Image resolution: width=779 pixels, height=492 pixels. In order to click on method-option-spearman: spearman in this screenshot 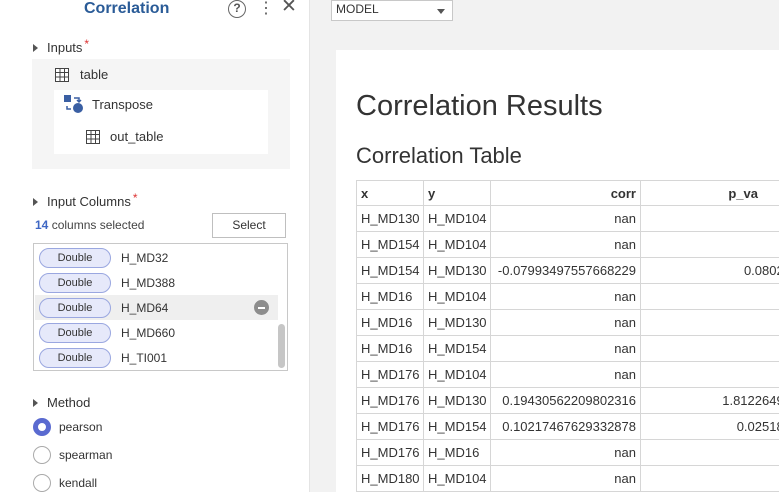, I will do `click(72, 455)`.